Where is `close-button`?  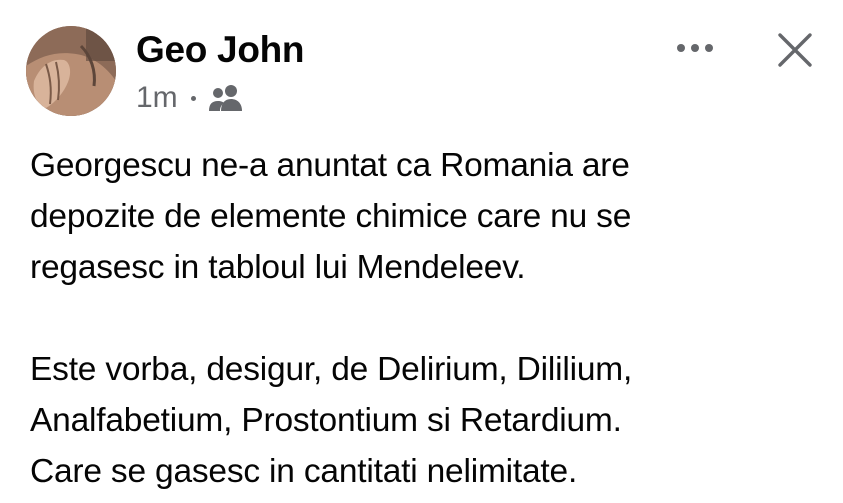
close-button is located at coordinates (795, 50).